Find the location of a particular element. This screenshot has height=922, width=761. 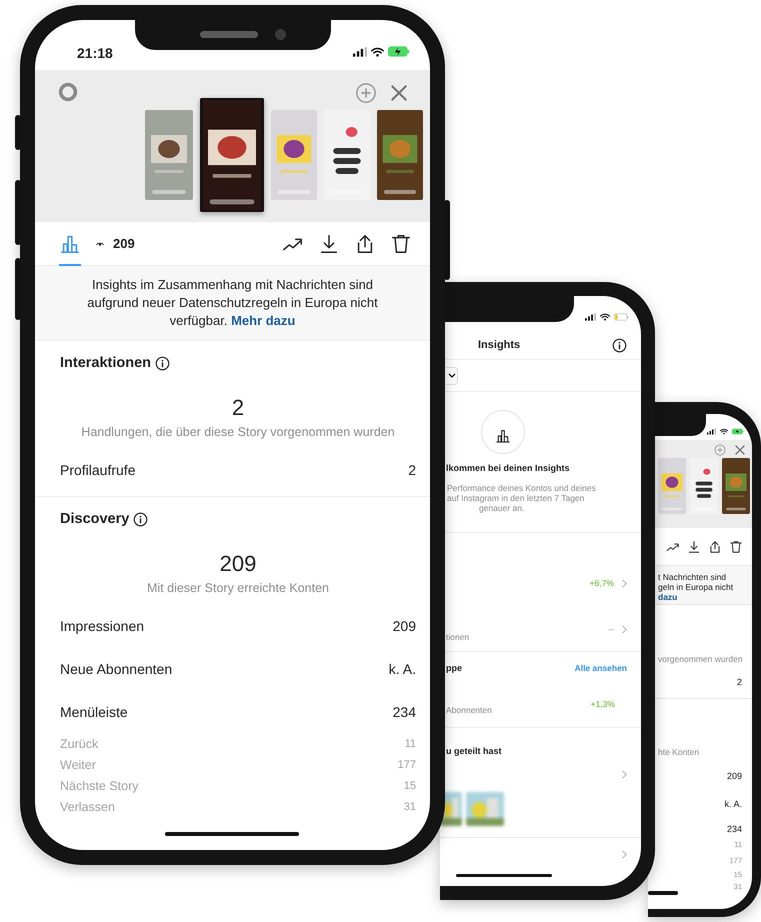

screen-title: Insights is located at coordinates (499, 346).